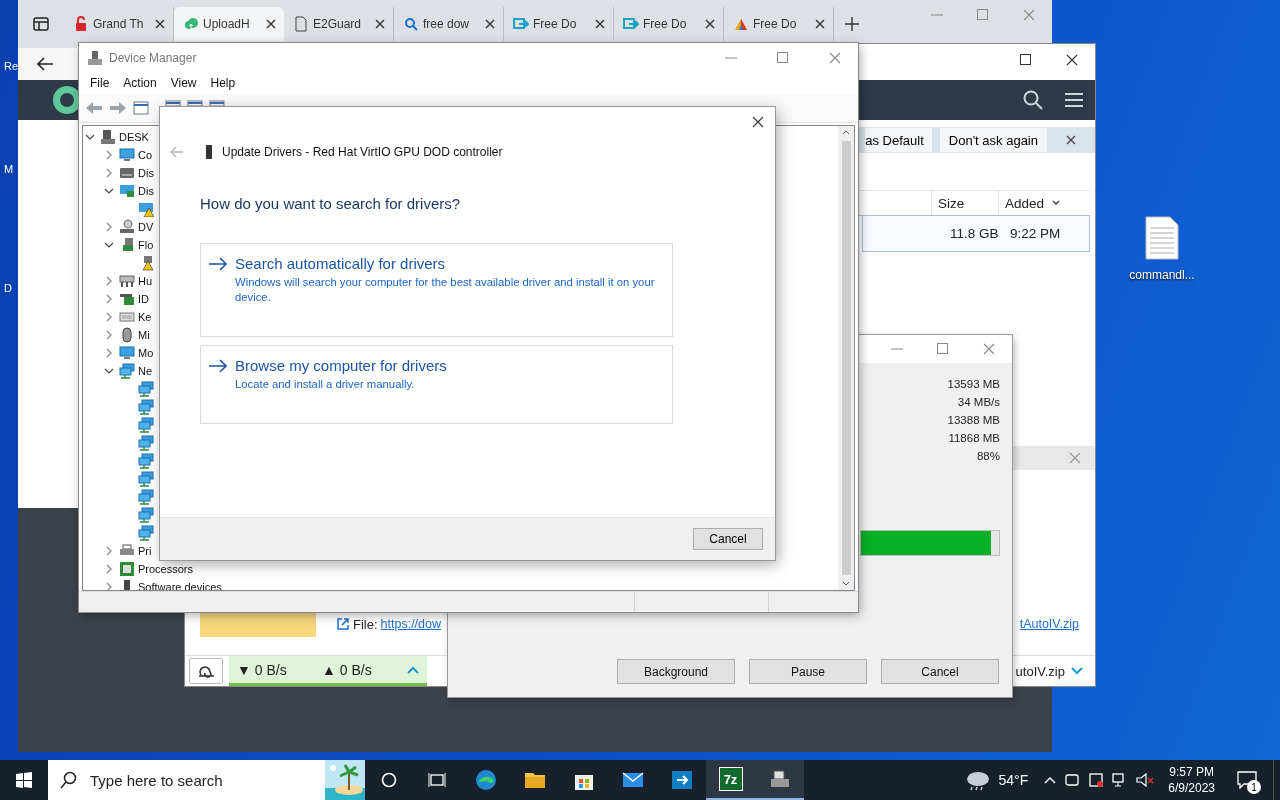 The height and width of the screenshot is (800, 1280). I want to click on menu-item: File, so click(100, 83).